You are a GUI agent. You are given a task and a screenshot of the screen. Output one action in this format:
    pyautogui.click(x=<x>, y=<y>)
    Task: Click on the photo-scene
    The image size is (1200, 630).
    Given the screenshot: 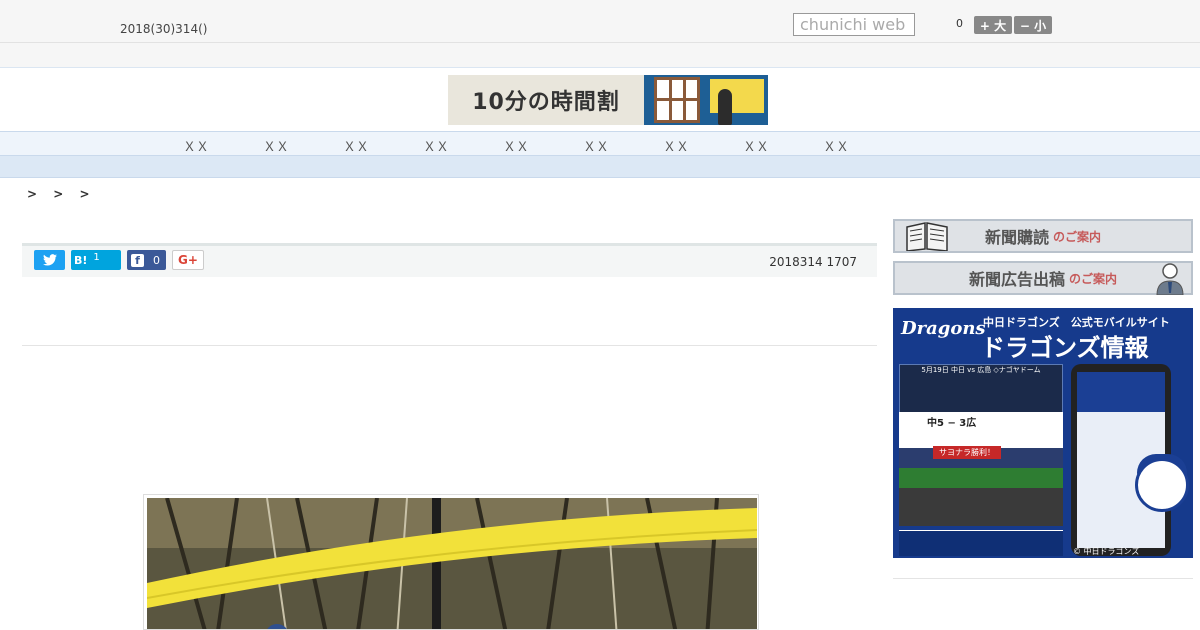 What is the action you would take?
    pyautogui.click(x=452, y=563)
    